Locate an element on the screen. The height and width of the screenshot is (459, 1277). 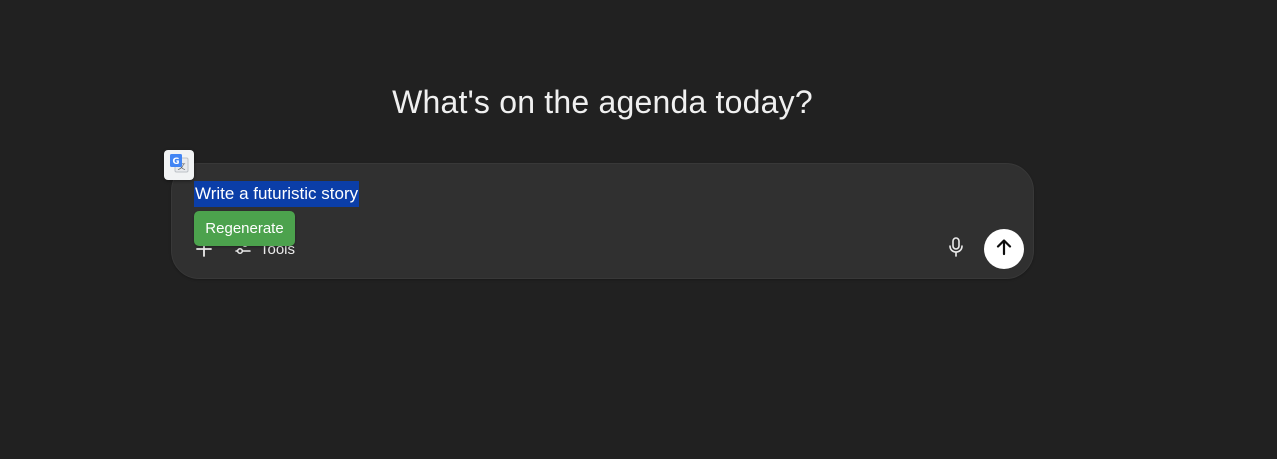
regenerate-button: Regenerate is located at coordinates (244, 228).